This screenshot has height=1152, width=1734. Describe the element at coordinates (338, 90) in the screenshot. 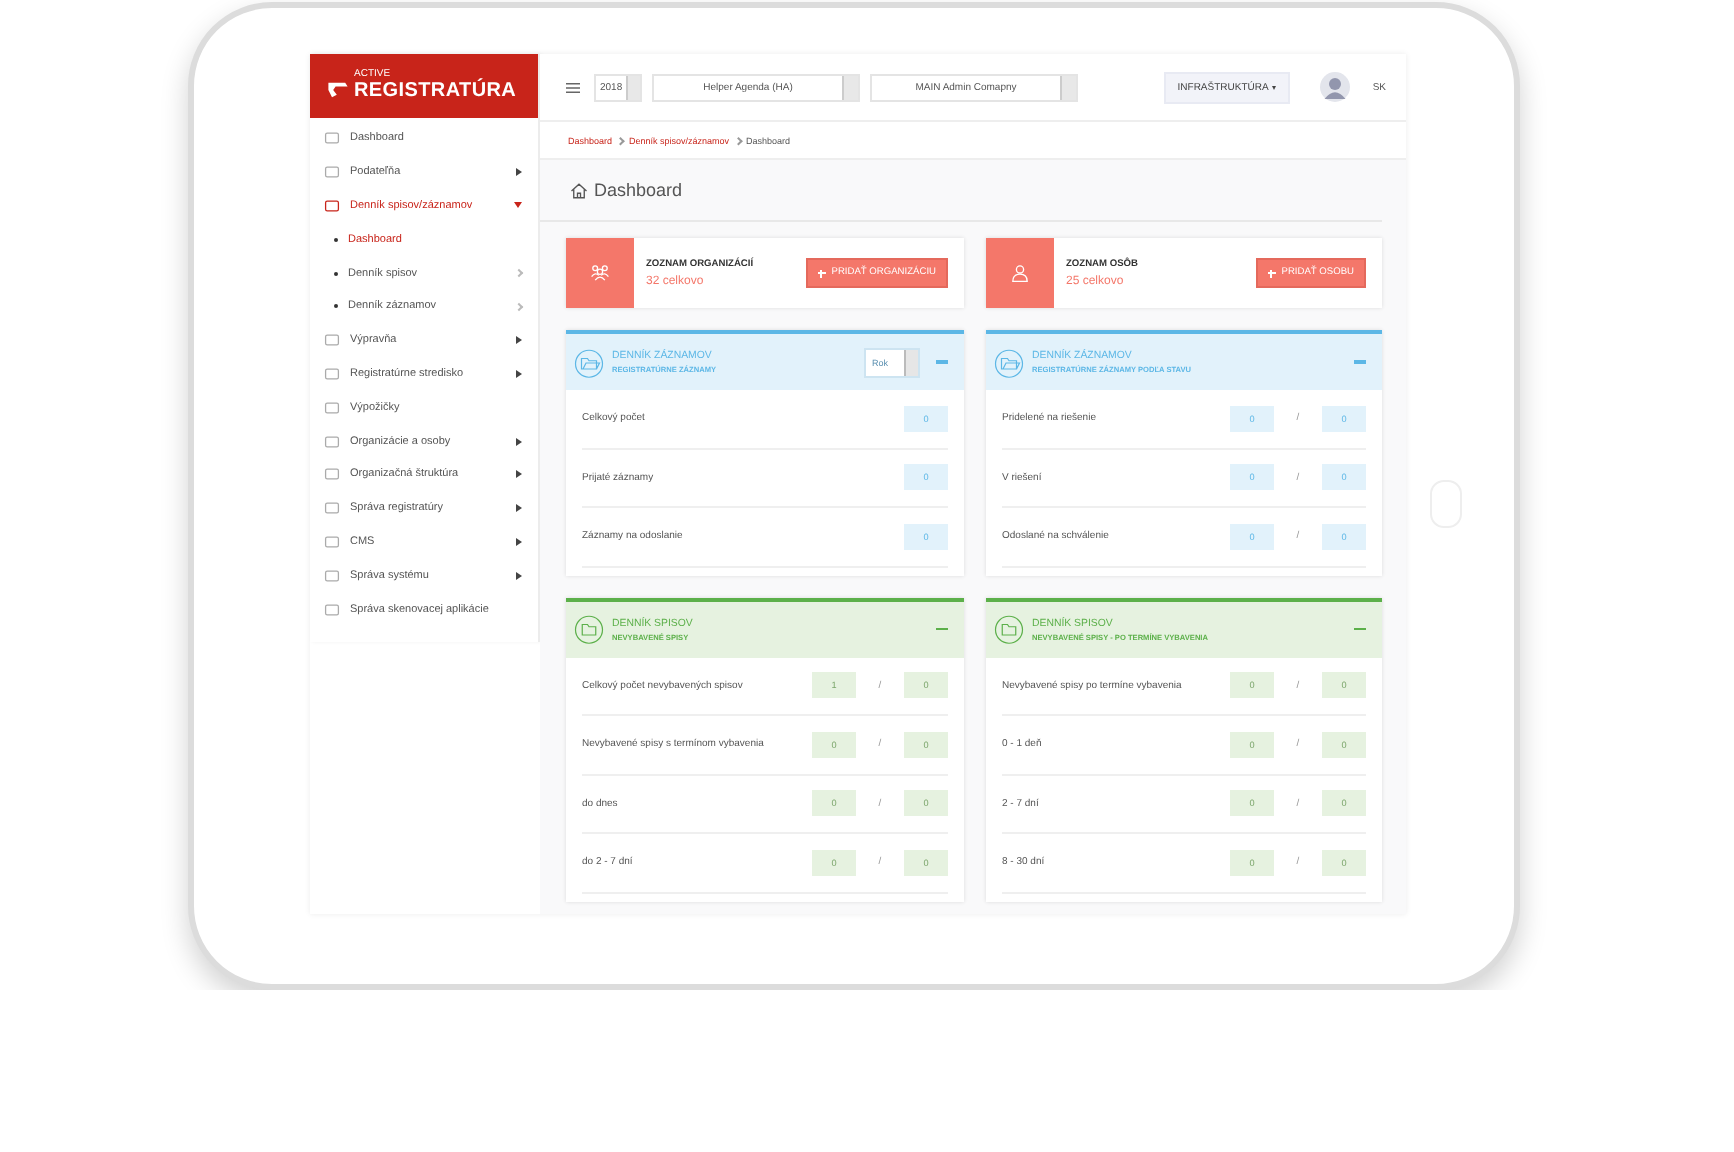

I see `logo-mark-icon` at that location.